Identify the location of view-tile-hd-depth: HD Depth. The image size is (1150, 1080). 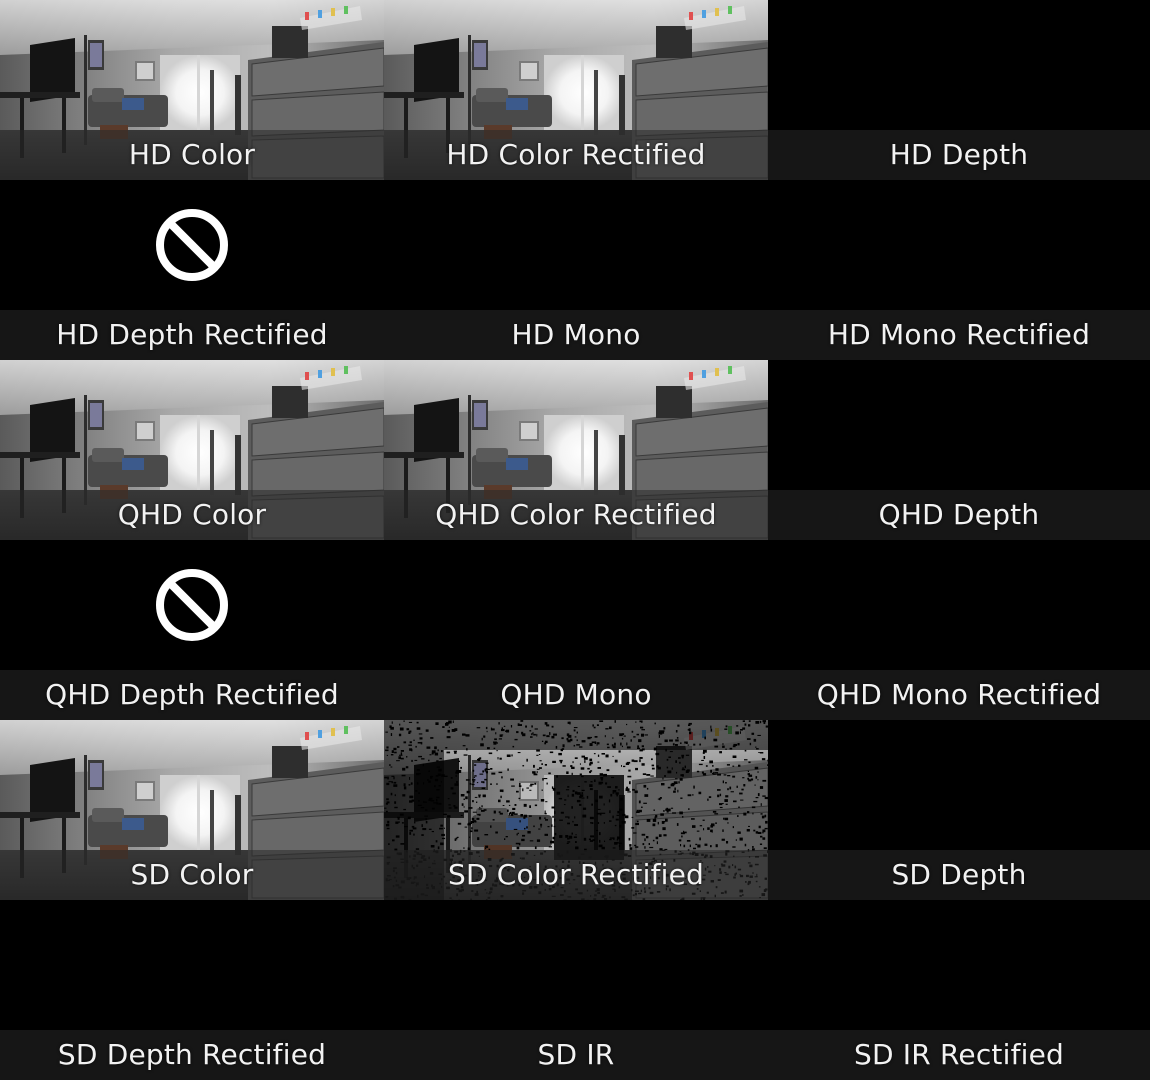
(959, 90).